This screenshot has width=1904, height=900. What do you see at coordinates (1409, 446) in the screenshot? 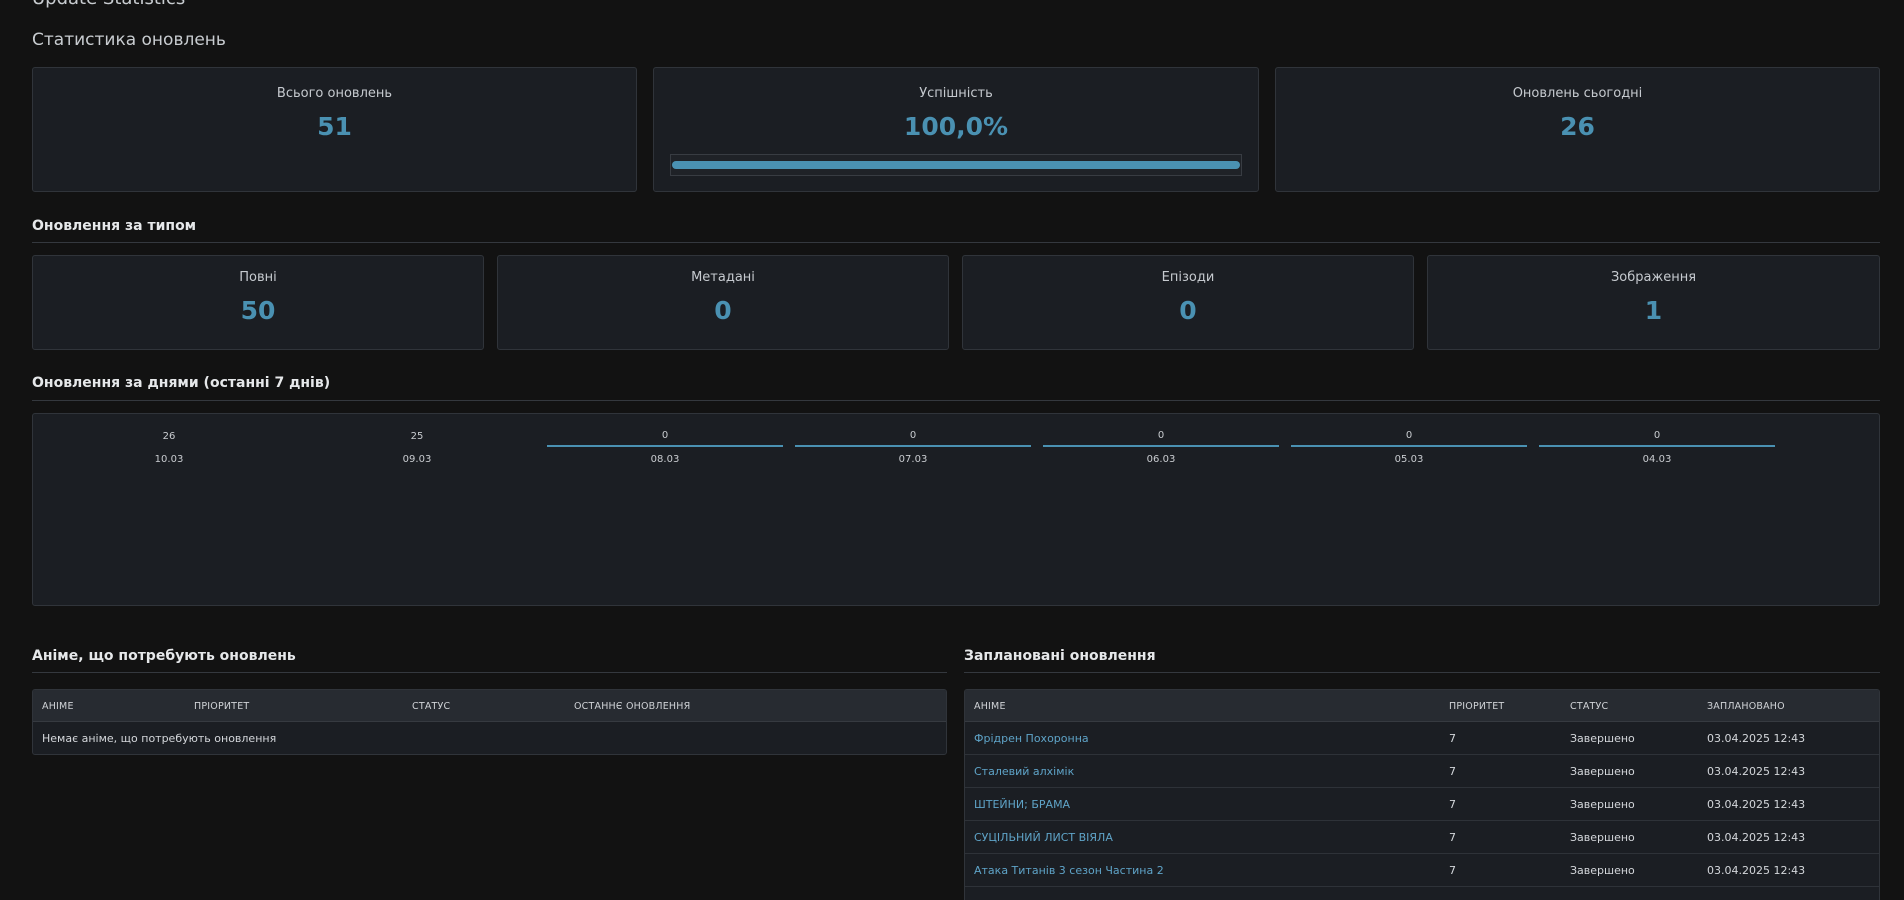
I see `bar-zero-05.03` at bounding box center [1409, 446].